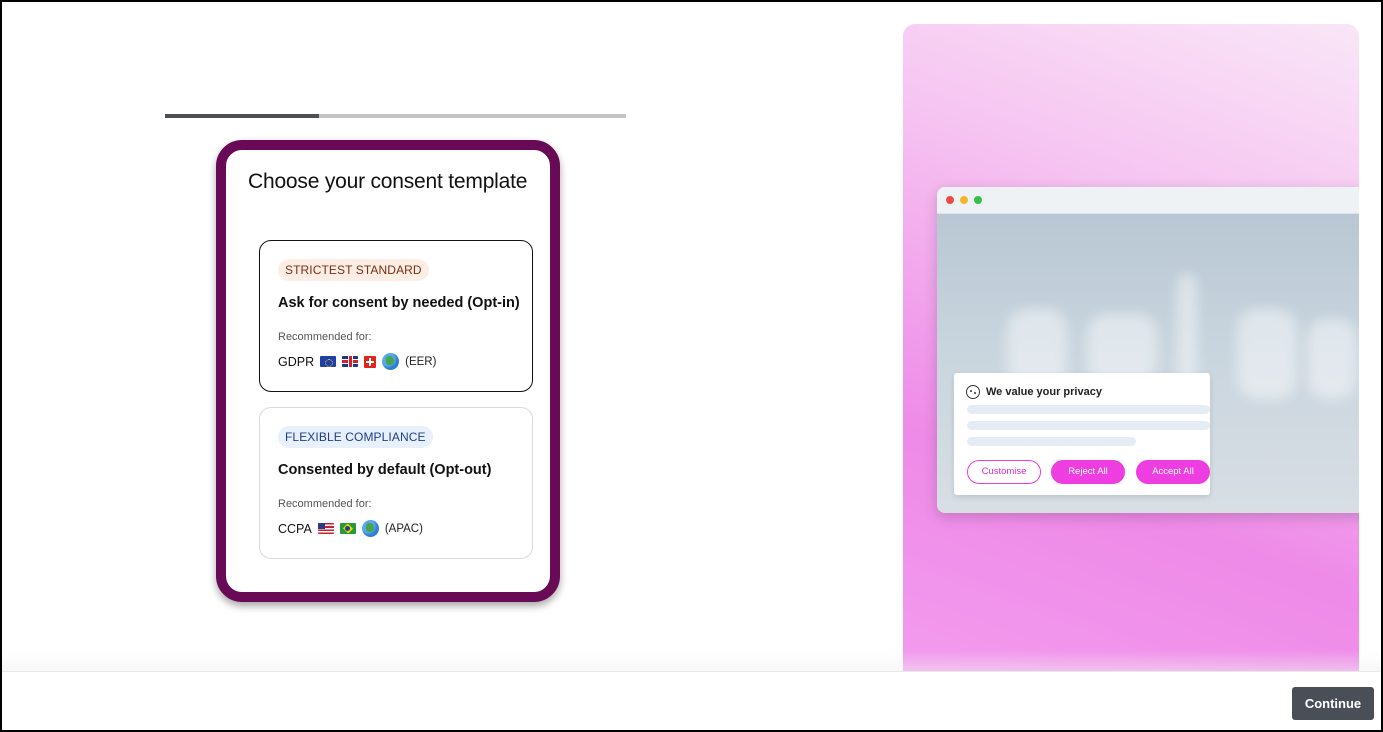  I want to click on option-title: Ask for consent by needed (Opt-in), so click(399, 303).